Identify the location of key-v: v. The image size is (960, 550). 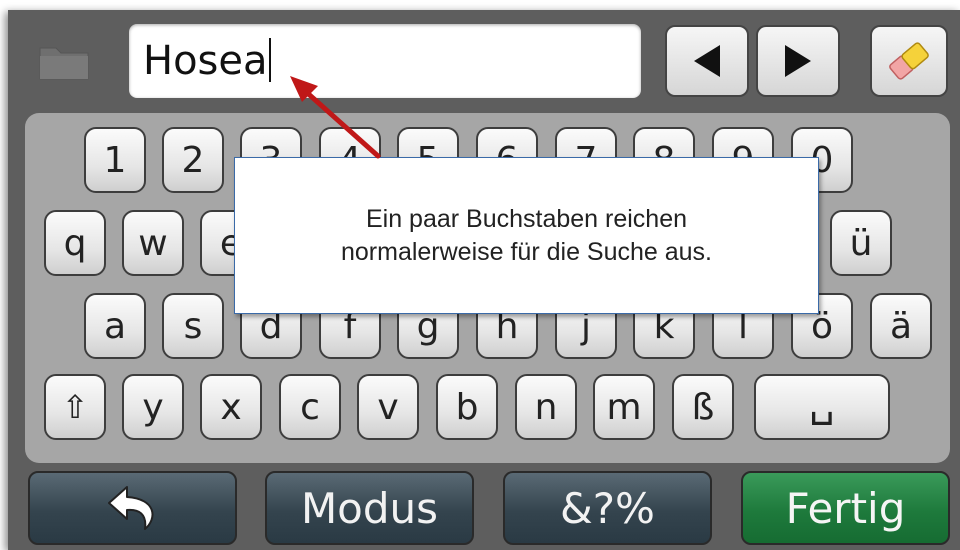
(388, 407).